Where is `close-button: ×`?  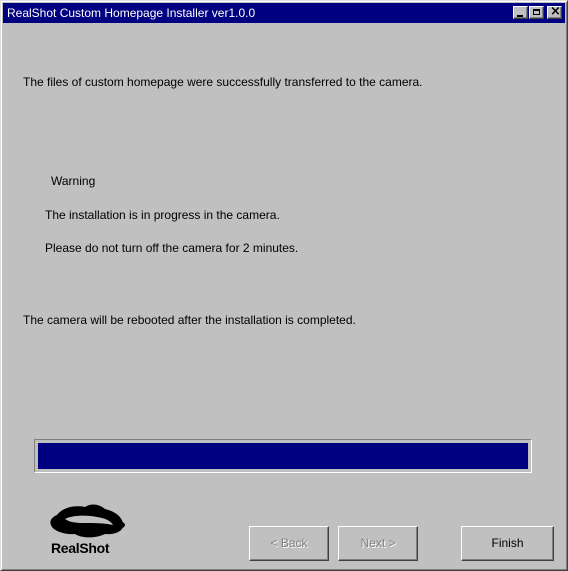 close-button: × is located at coordinates (554, 11).